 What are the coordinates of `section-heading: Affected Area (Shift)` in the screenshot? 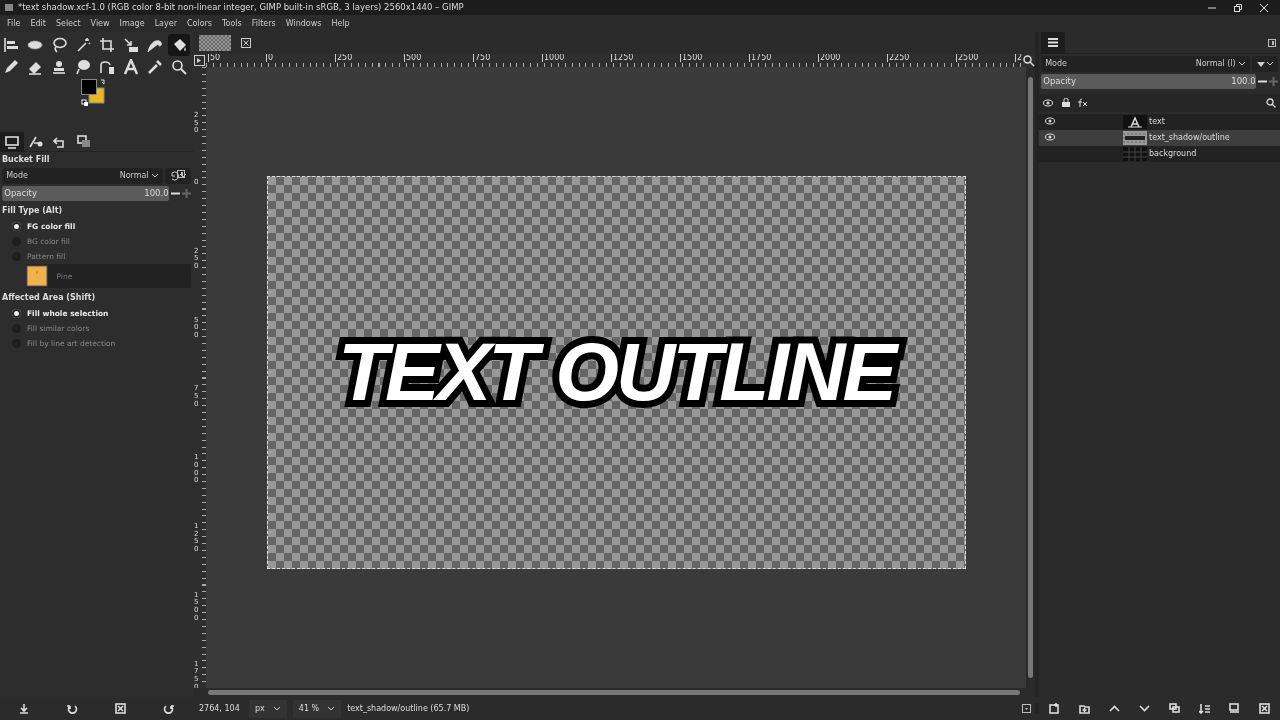 It's located at (49, 298).